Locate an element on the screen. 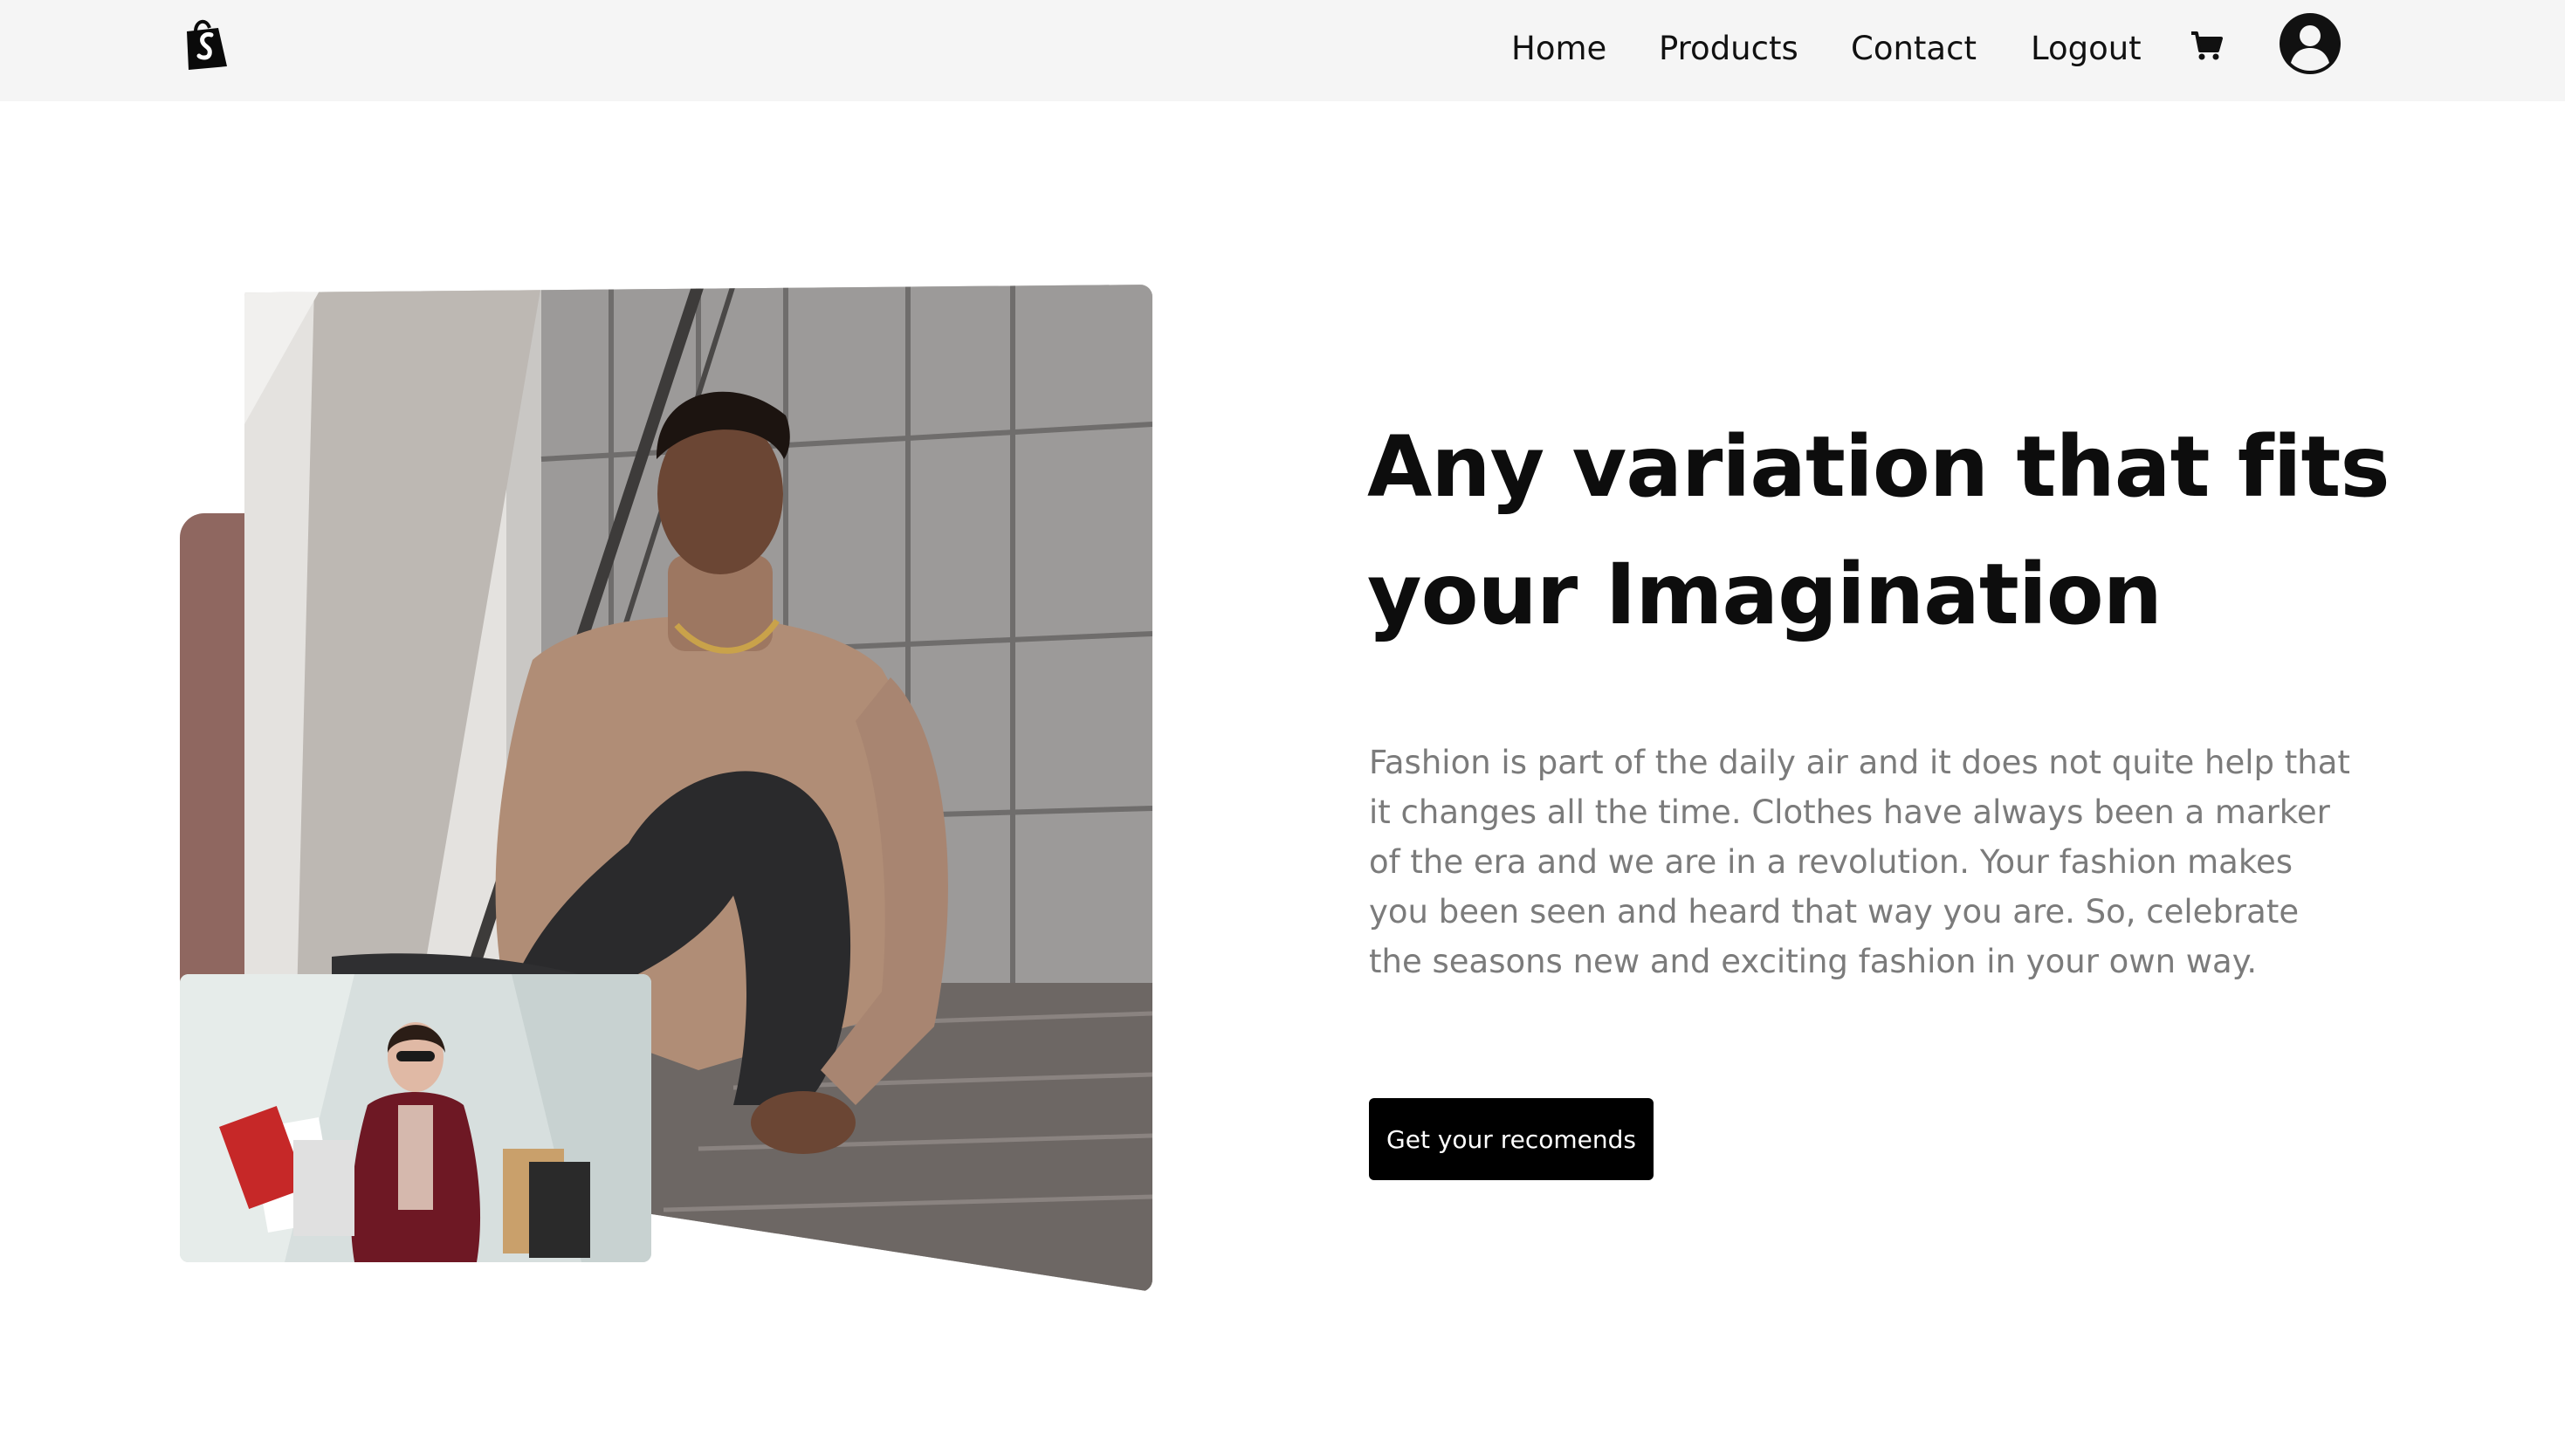 The width and height of the screenshot is (2565, 1456). nav-menu: Home Products Contact Logout is located at coordinates (1282, 50).